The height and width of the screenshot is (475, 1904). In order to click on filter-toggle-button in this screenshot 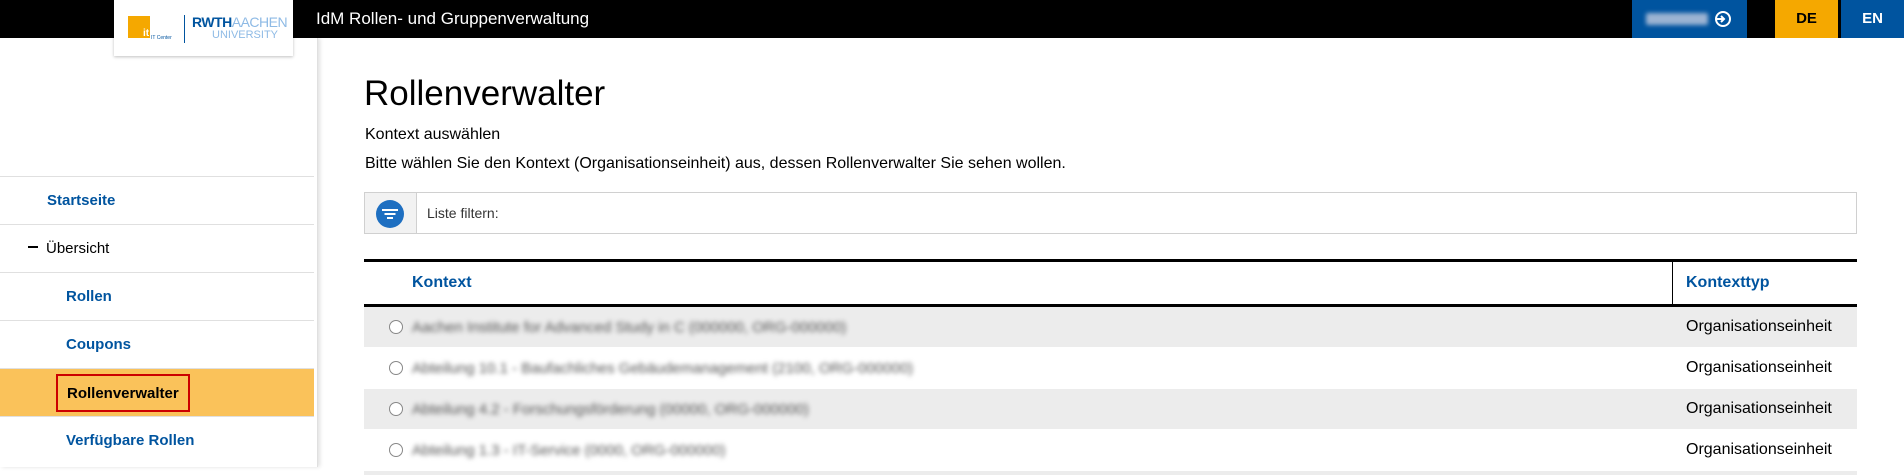, I will do `click(391, 213)`.